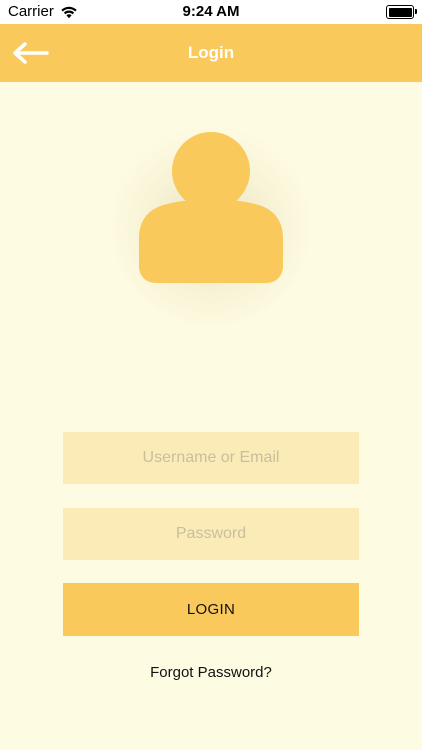 The height and width of the screenshot is (750, 422). I want to click on battery-icon, so click(401, 12).